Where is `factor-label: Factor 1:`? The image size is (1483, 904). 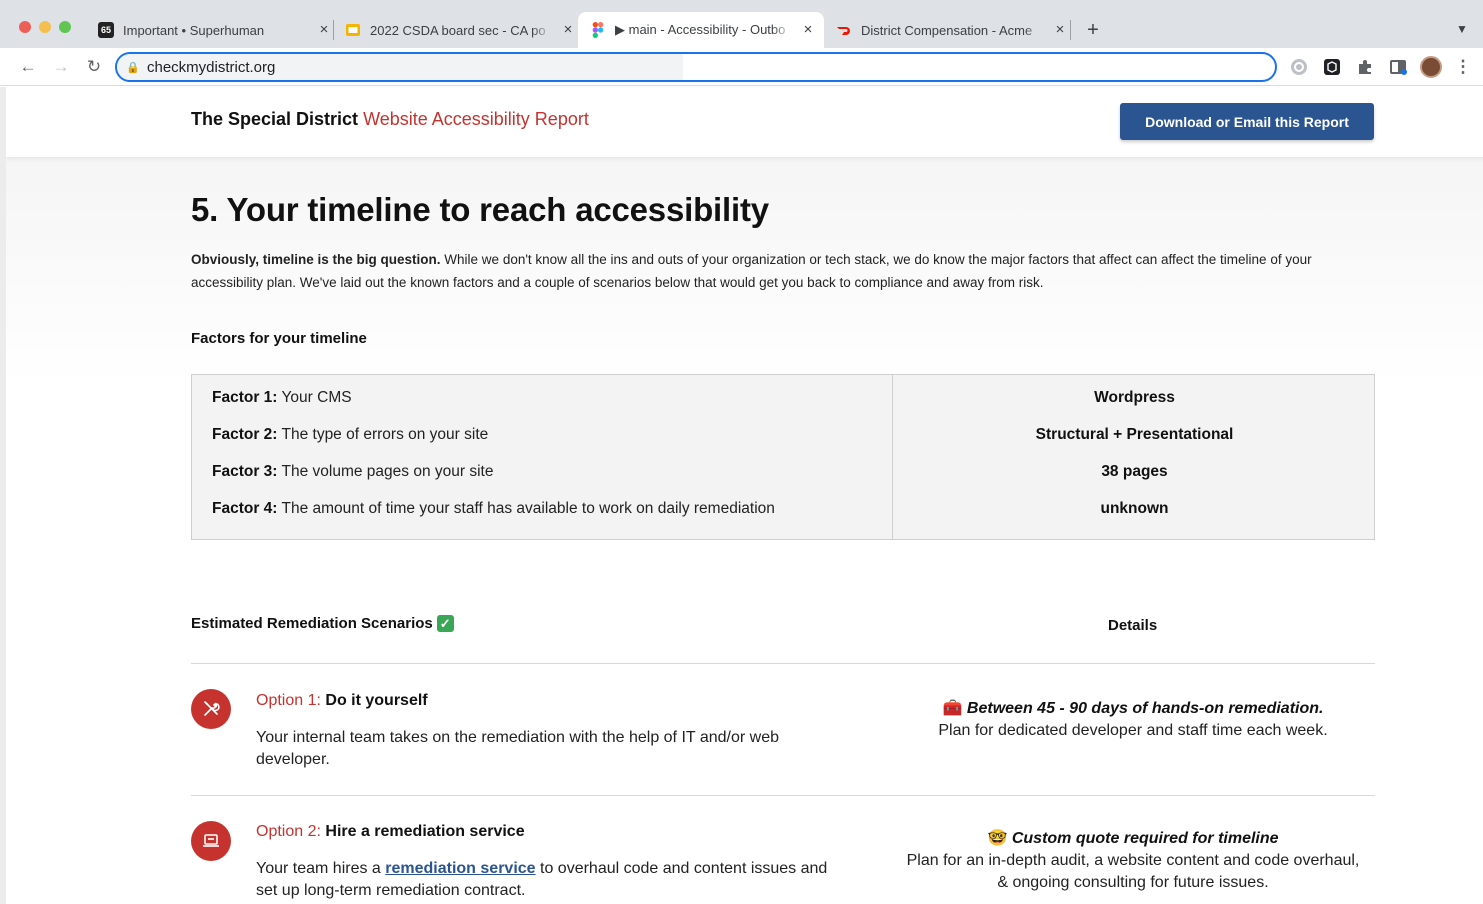
factor-label: Factor 1: is located at coordinates (245, 397).